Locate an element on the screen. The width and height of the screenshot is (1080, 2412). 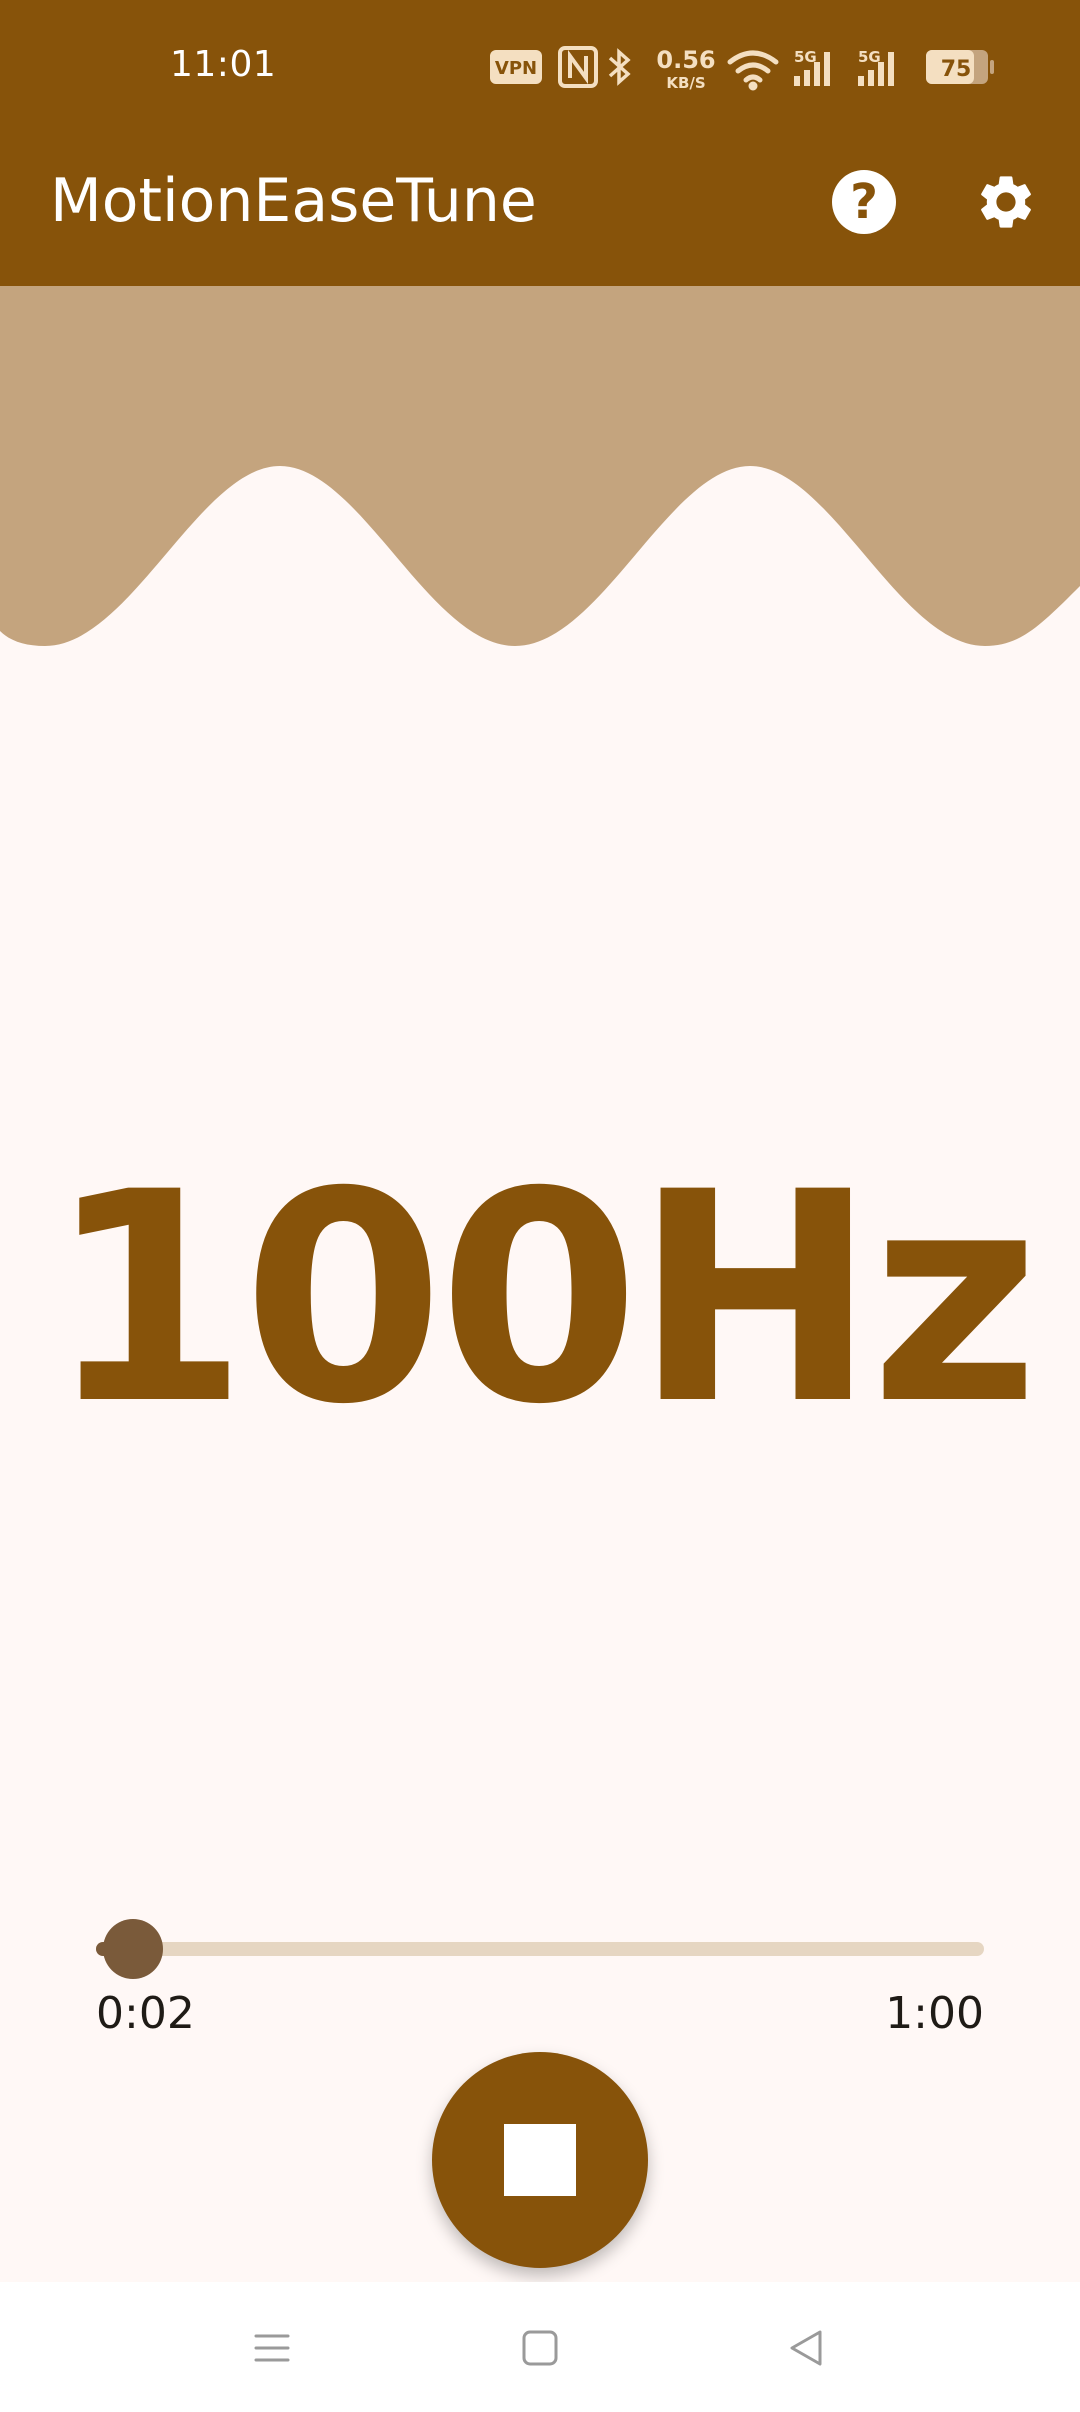
back-icon is located at coordinates (806, 2348).